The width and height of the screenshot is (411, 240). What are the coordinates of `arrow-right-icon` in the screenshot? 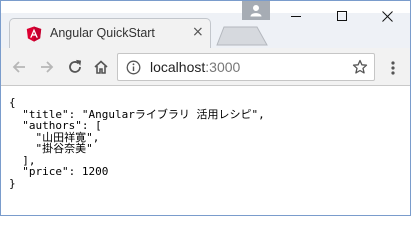 It's located at (47, 67).